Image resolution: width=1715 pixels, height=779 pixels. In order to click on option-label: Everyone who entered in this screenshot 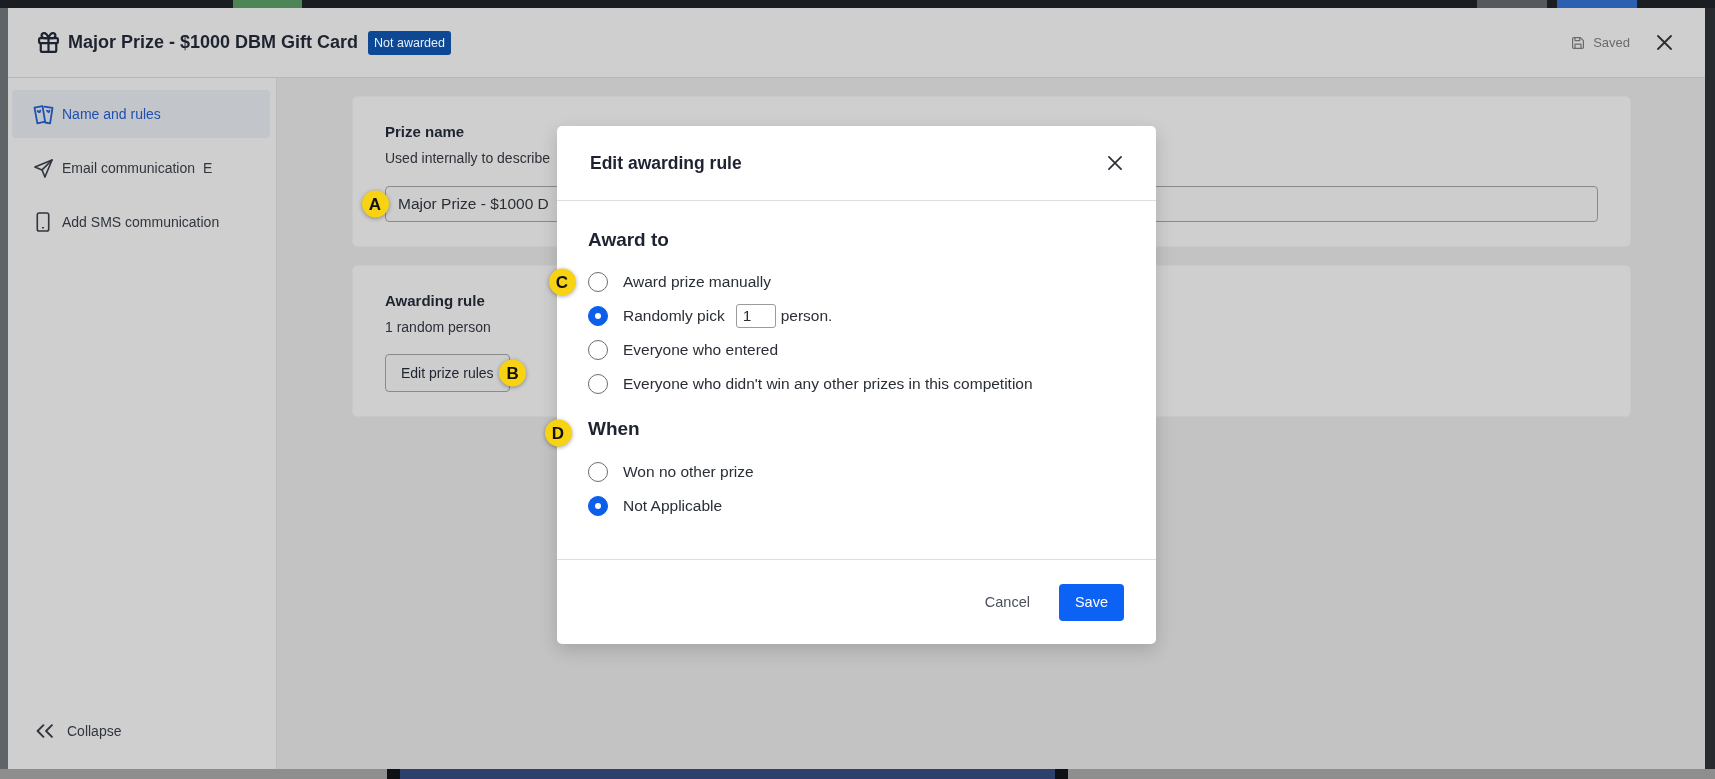, I will do `click(701, 350)`.